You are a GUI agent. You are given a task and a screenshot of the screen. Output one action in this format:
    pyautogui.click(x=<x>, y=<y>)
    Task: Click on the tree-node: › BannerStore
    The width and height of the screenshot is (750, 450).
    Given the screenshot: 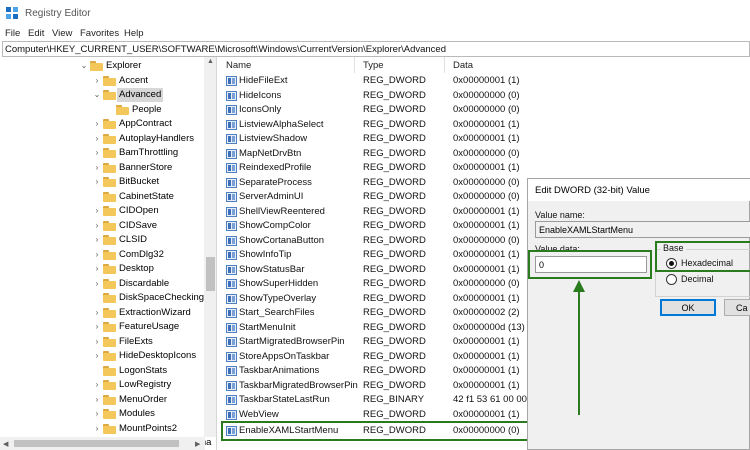 What is the action you would take?
    pyautogui.click(x=102, y=168)
    